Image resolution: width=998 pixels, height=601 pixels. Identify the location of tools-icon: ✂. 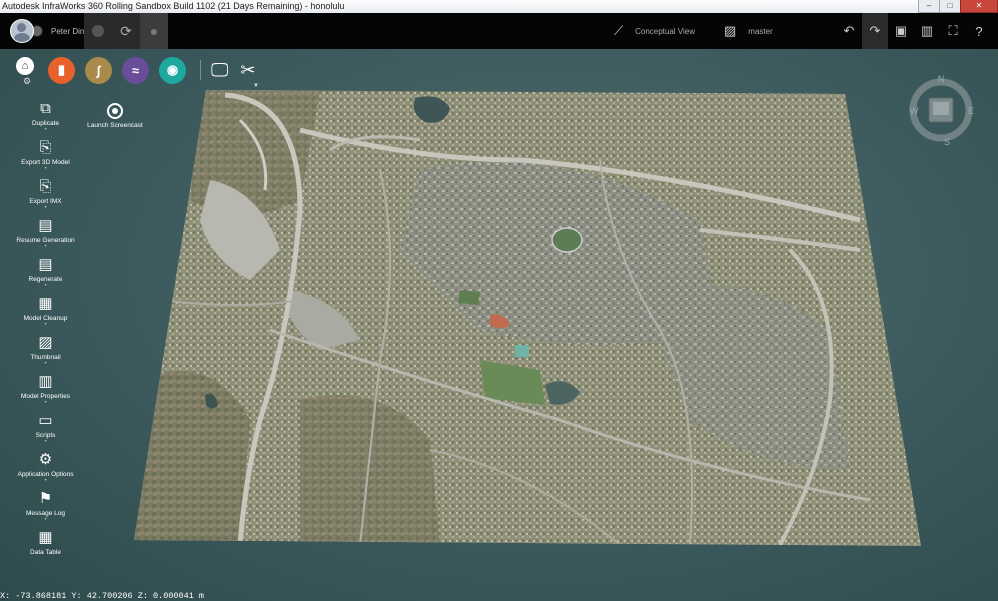
(248, 69).